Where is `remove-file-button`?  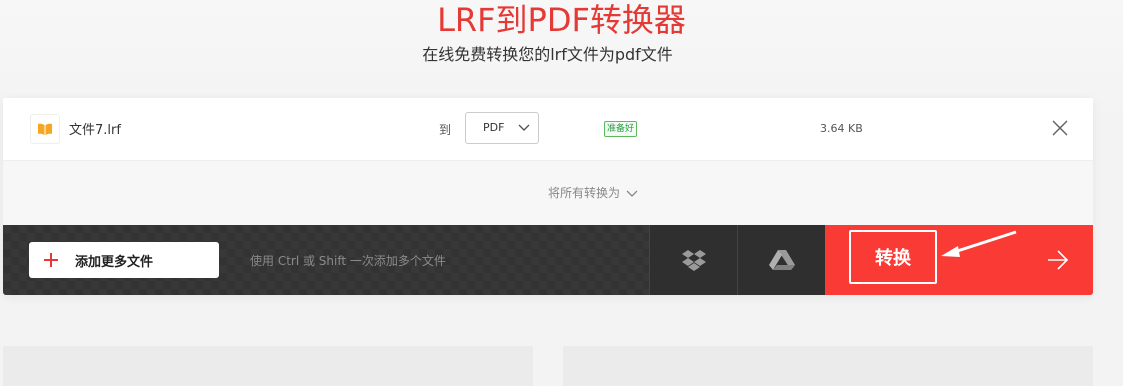 remove-file-button is located at coordinates (1060, 128).